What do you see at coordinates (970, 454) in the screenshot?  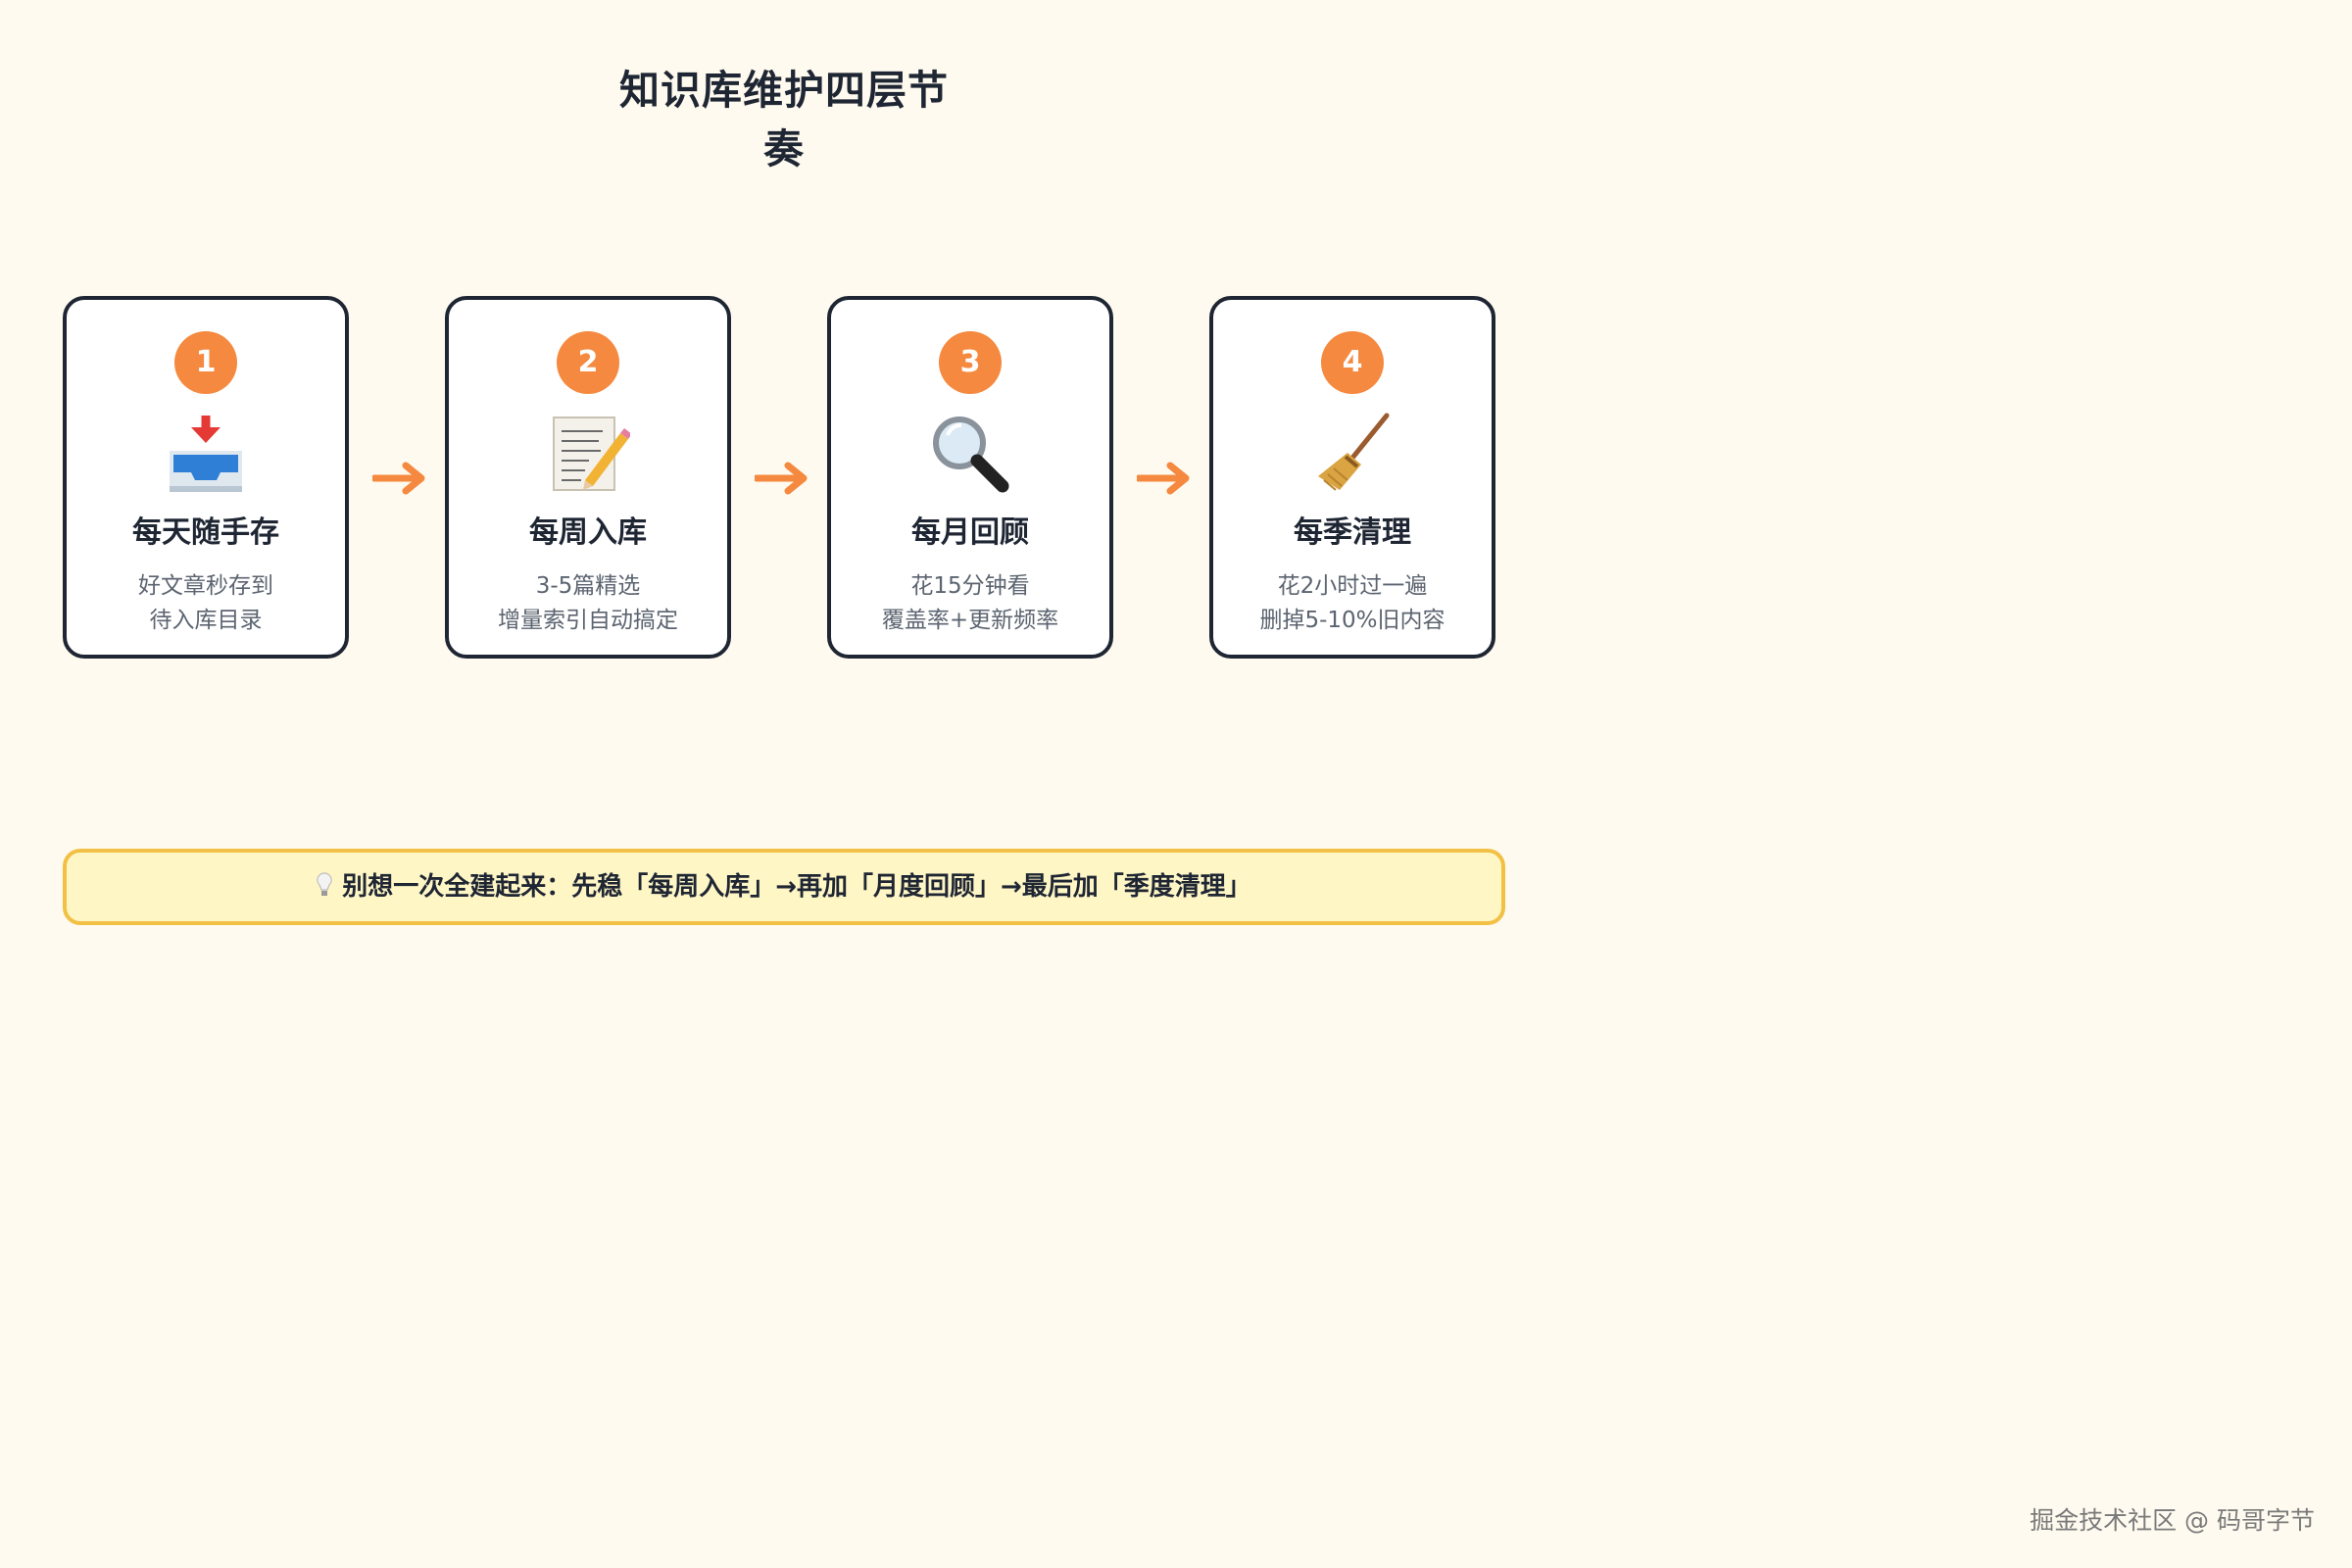 I see `magnifier-icon` at bounding box center [970, 454].